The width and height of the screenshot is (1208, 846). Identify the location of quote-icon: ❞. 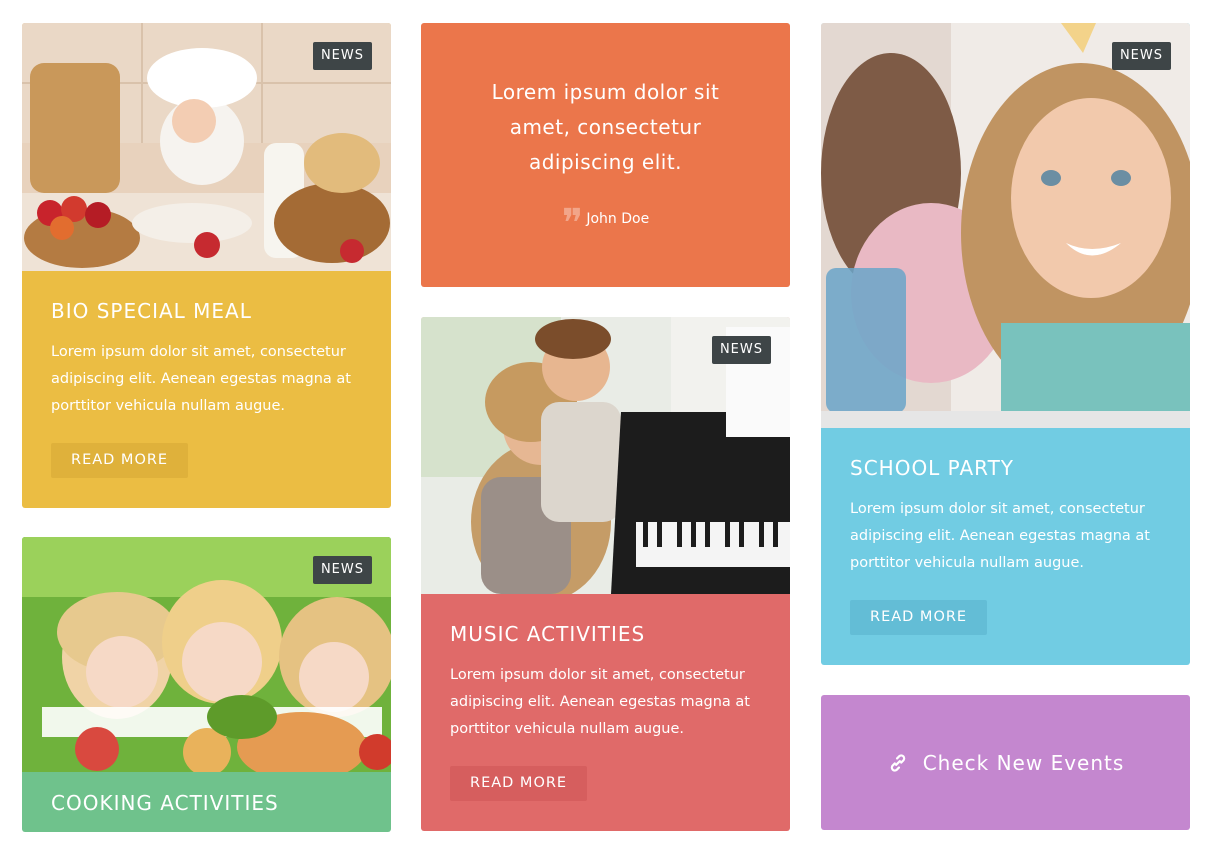
(572, 224).